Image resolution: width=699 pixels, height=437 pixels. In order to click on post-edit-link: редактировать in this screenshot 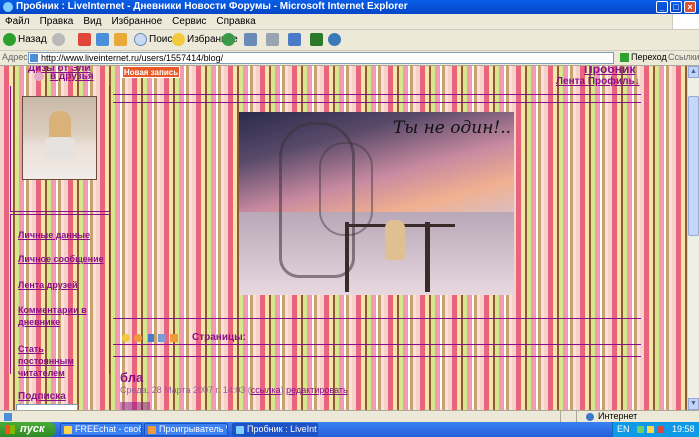, I will do `click(317, 390)`.